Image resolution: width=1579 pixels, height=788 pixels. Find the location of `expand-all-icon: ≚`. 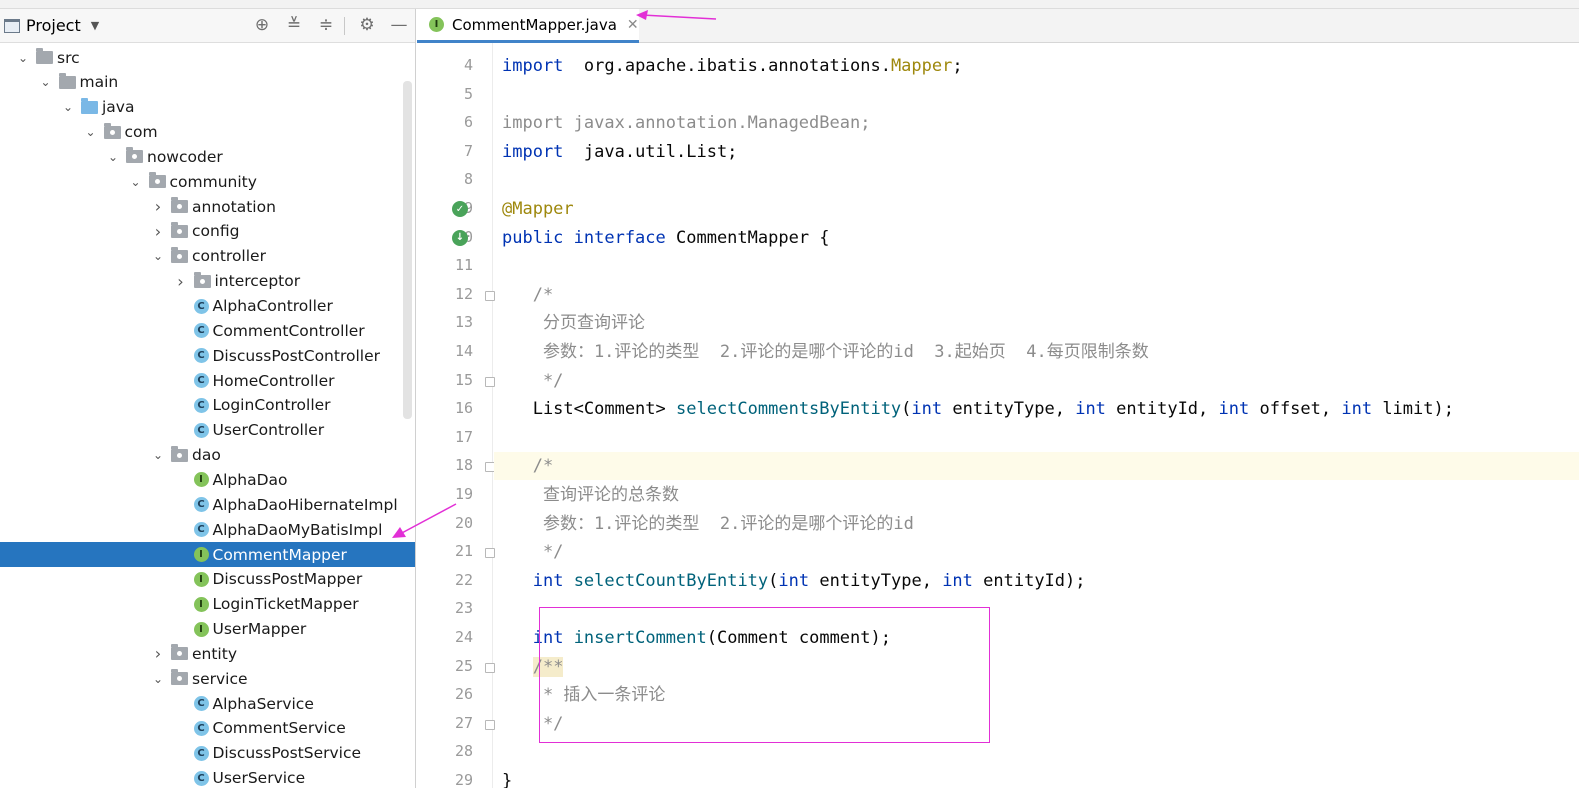

expand-all-icon: ≚ is located at coordinates (294, 25).